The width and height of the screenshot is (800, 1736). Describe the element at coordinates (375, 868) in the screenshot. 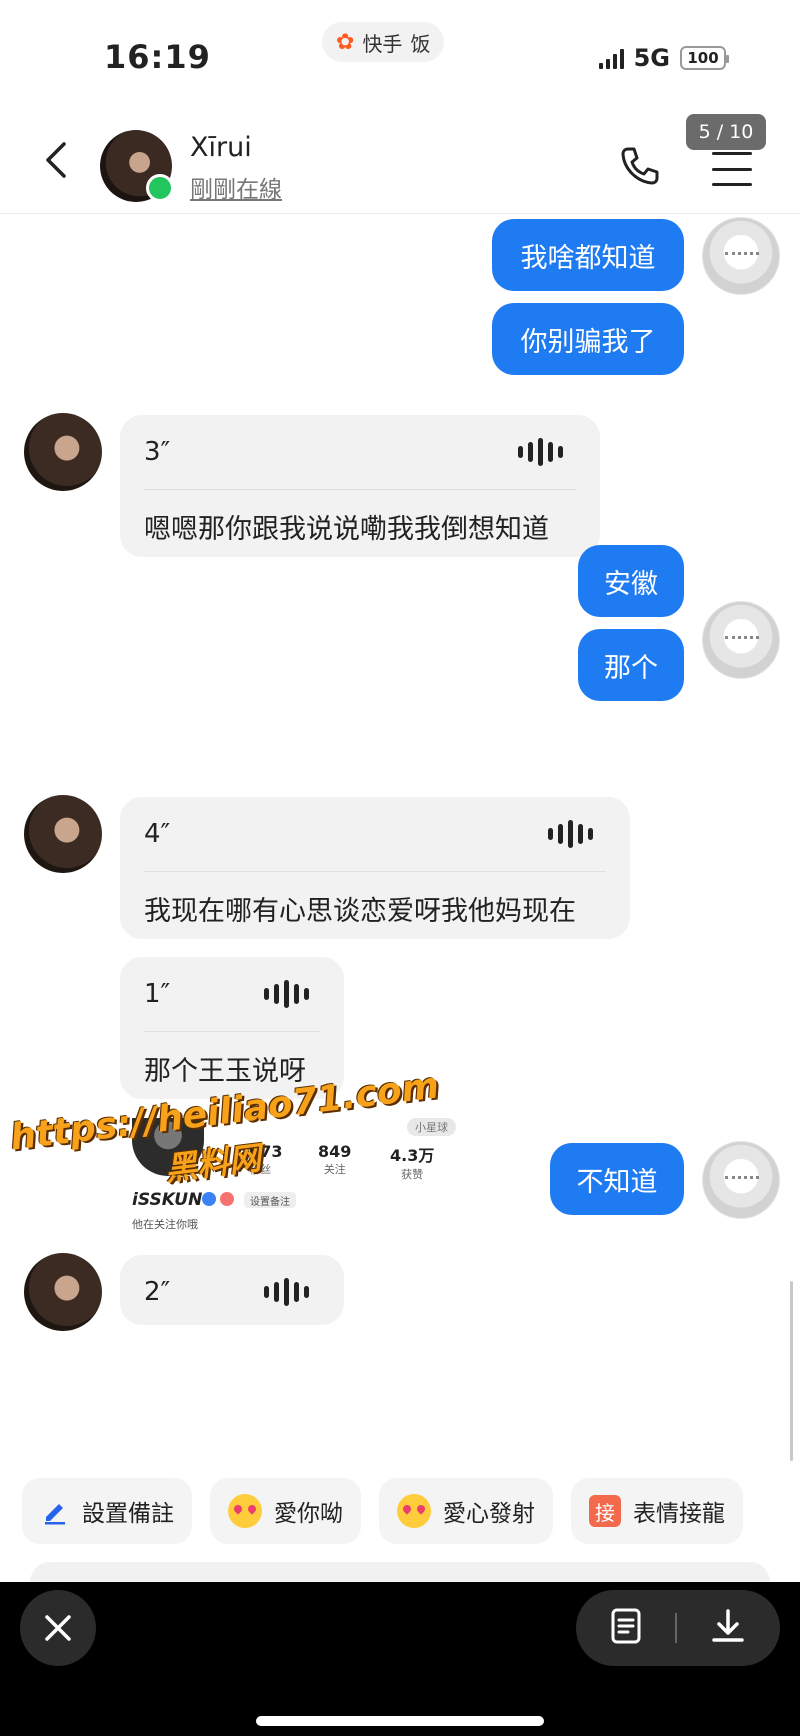

I see `voice-message: 4″ 我现在哪有心思谈恋爱呀我他妈现在` at that location.